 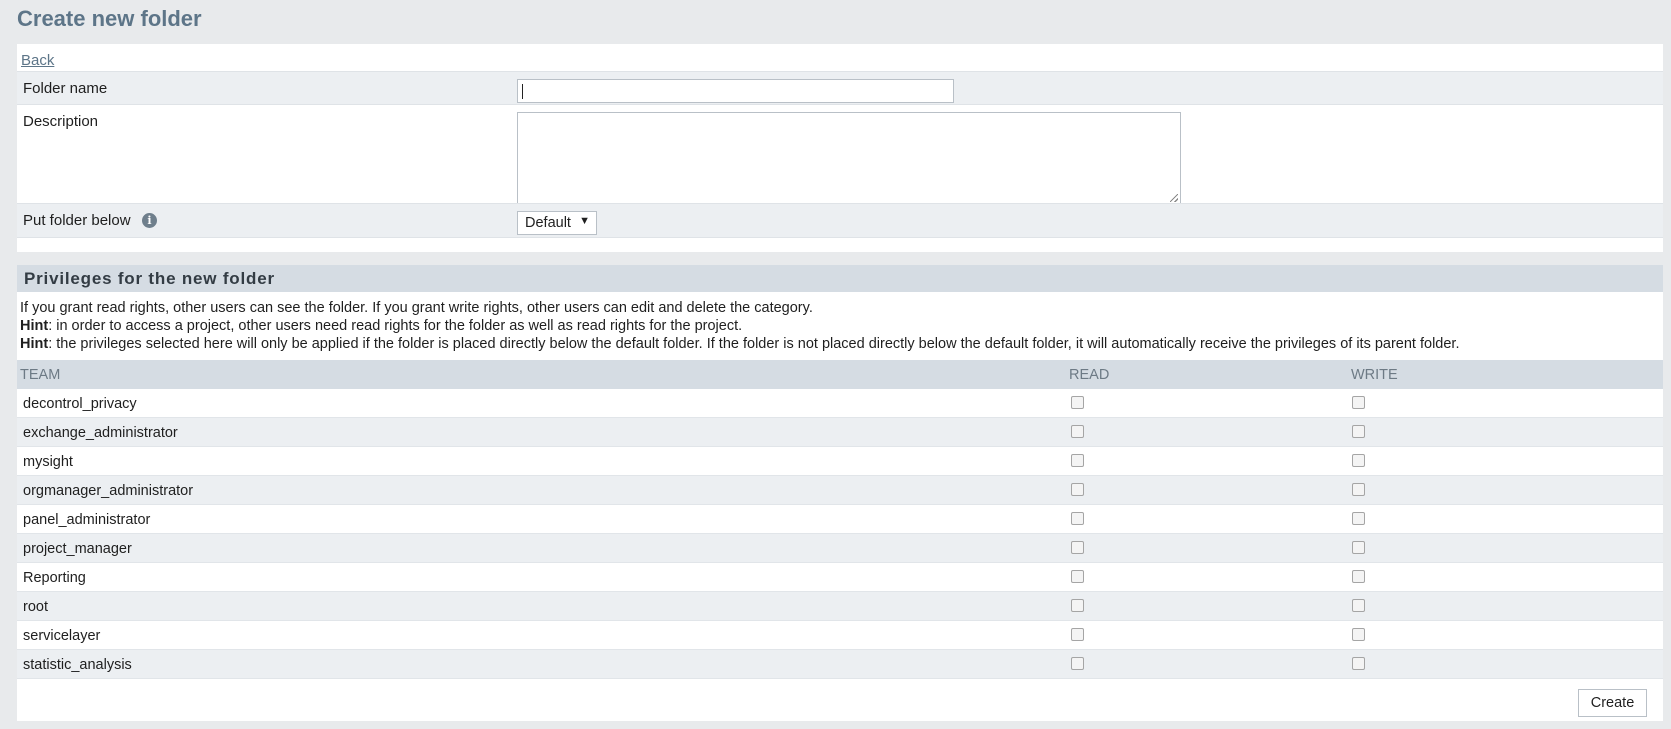 What do you see at coordinates (1612, 703) in the screenshot?
I see `create-button: Create` at bounding box center [1612, 703].